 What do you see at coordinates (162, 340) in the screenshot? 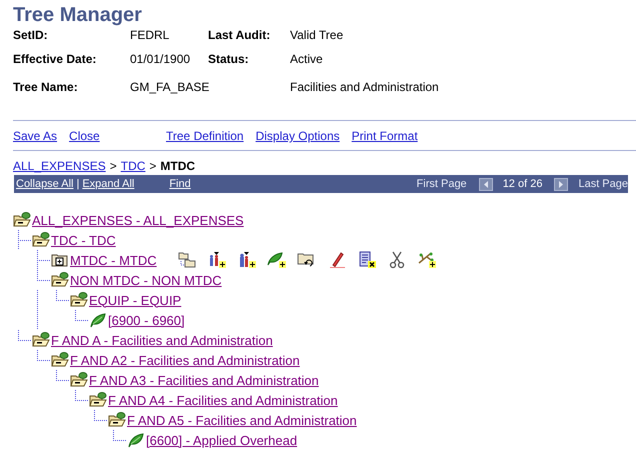
I see `tree-node-link: F AND A - Facilities and Administration` at bounding box center [162, 340].